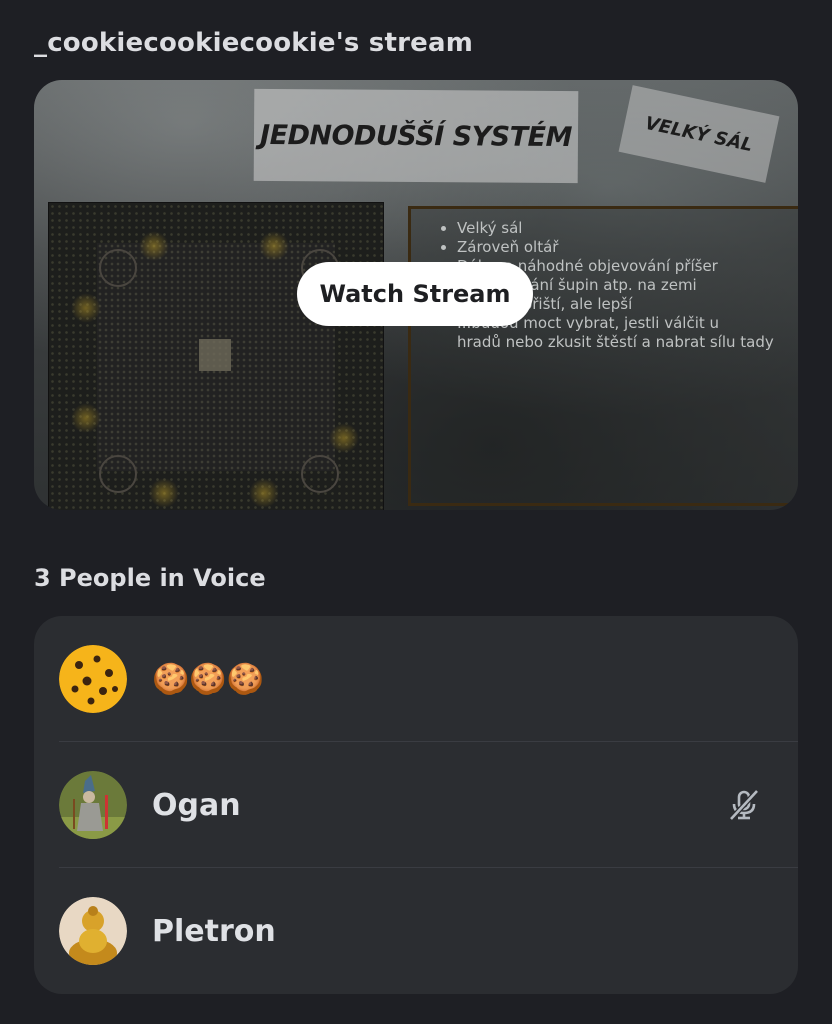 This screenshot has width=832, height=1024. I want to click on cookie-avatar, so click(93, 679).